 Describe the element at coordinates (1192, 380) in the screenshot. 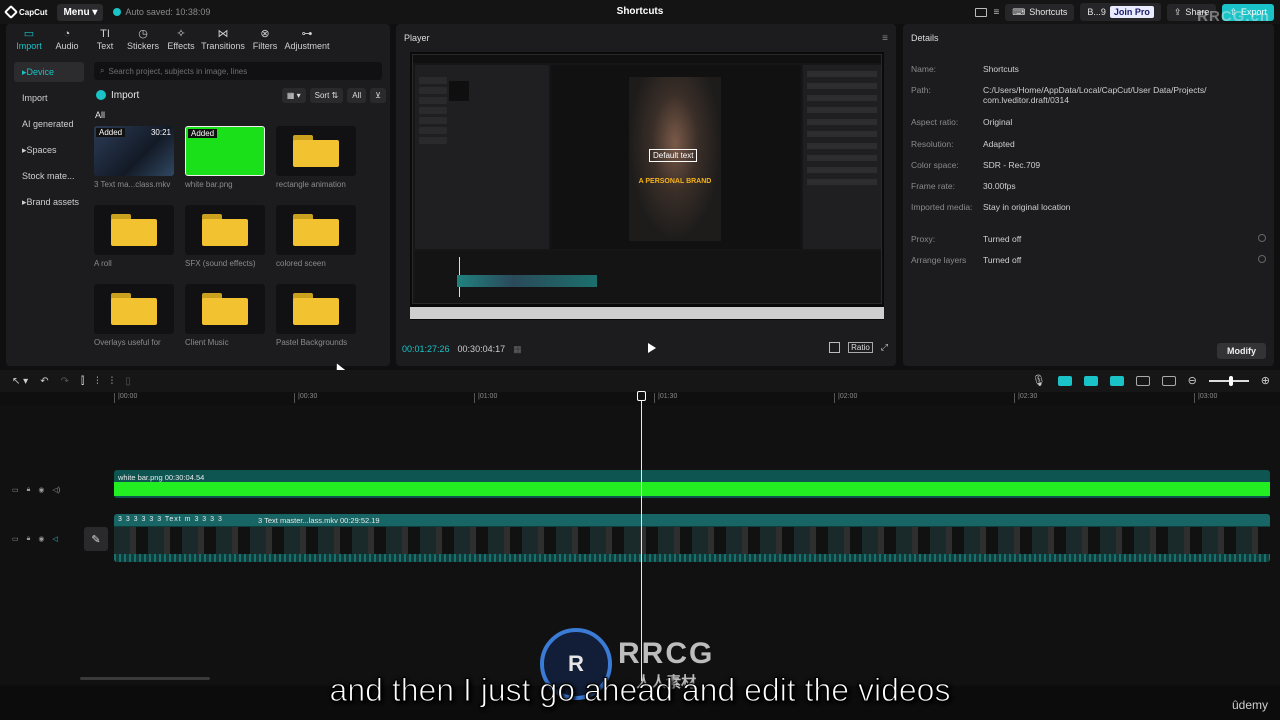

I see `zoom-out-icon: ⊖` at that location.